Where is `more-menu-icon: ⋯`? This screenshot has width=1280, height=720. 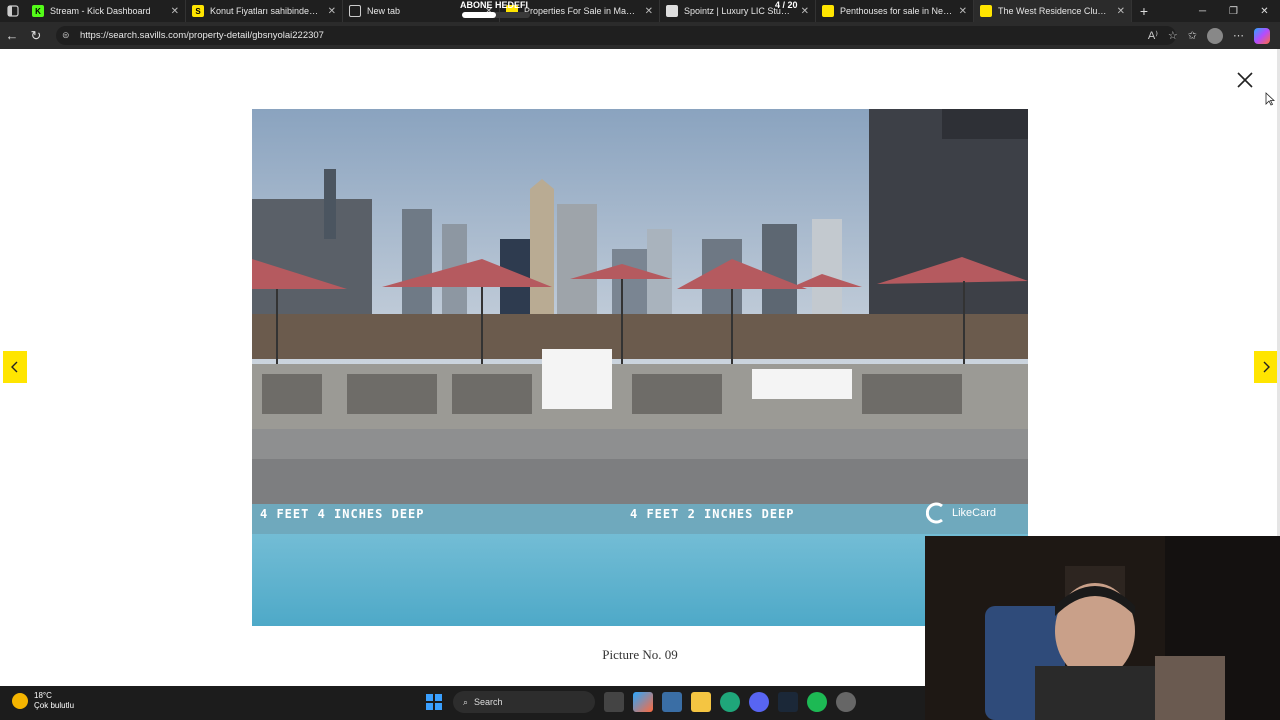 more-menu-icon: ⋯ is located at coordinates (1238, 35).